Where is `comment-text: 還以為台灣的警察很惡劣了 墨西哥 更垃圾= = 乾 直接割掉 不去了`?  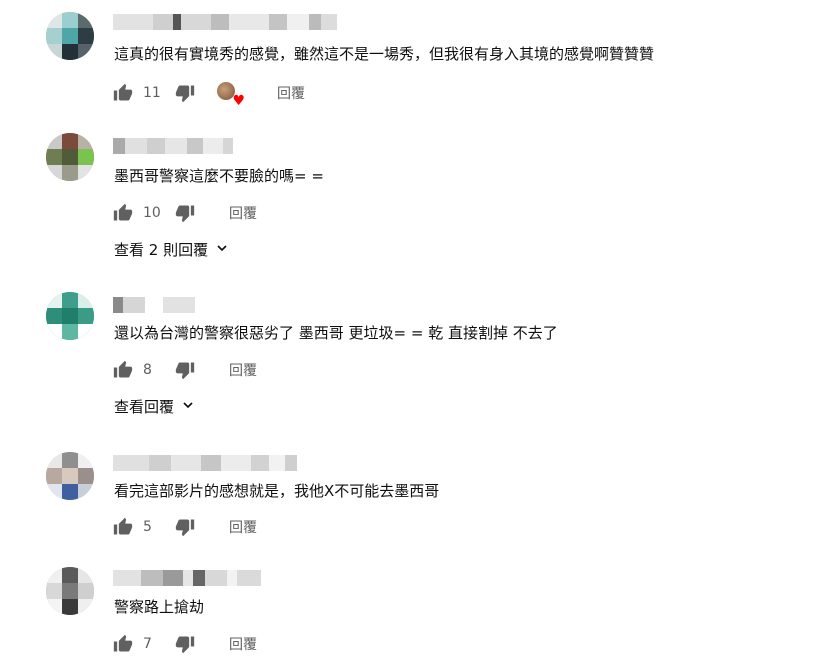
comment-text: 還以為台灣的警察很惡劣了 墨西哥 更垃圾= = 乾 直接割掉 不去了 is located at coordinates (336, 333).